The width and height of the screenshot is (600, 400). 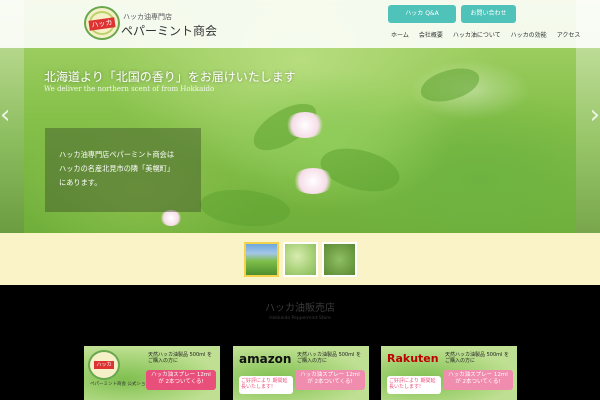 I want to click on contact-button: お問い合わせ, so click(x=488, y=14).